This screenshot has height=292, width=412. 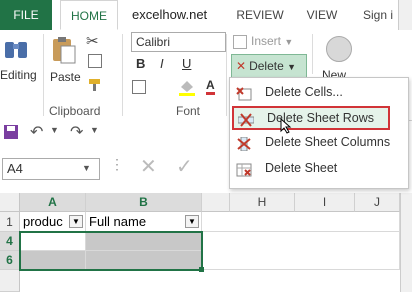 What do you see at coordinates (266, 66) in the screenshot?
I see `delete-label: Delete` at bounding box center [266, 66].